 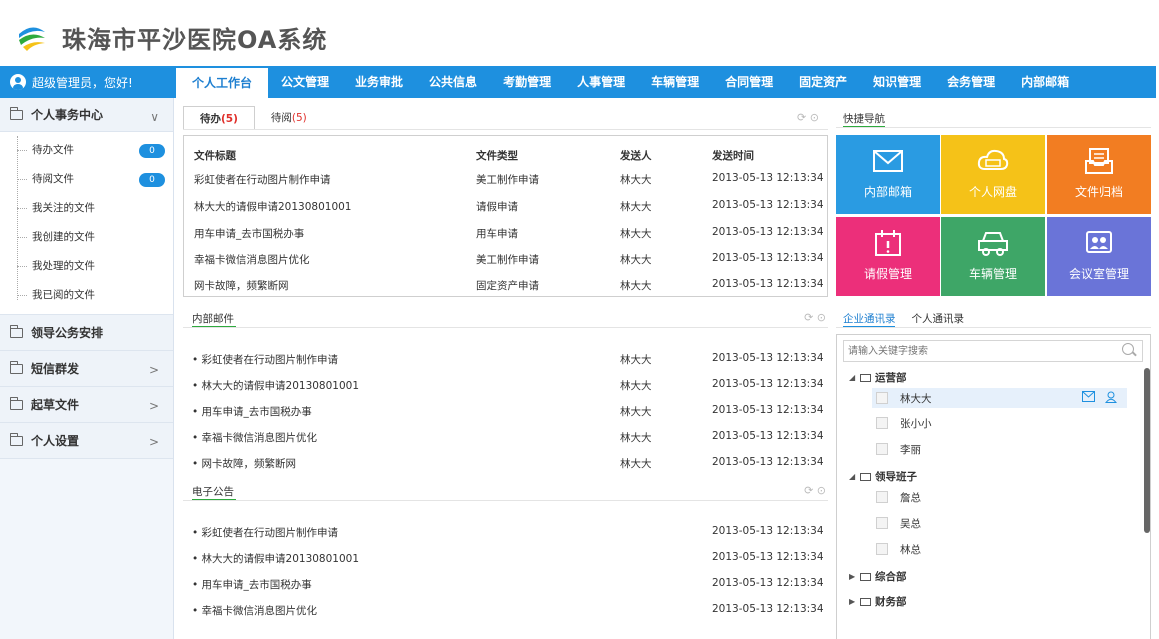 What do you see at coordinates (1111, 397) in the screenshot?
I see `user-profile-icon` at bounding box center [1111, 397].